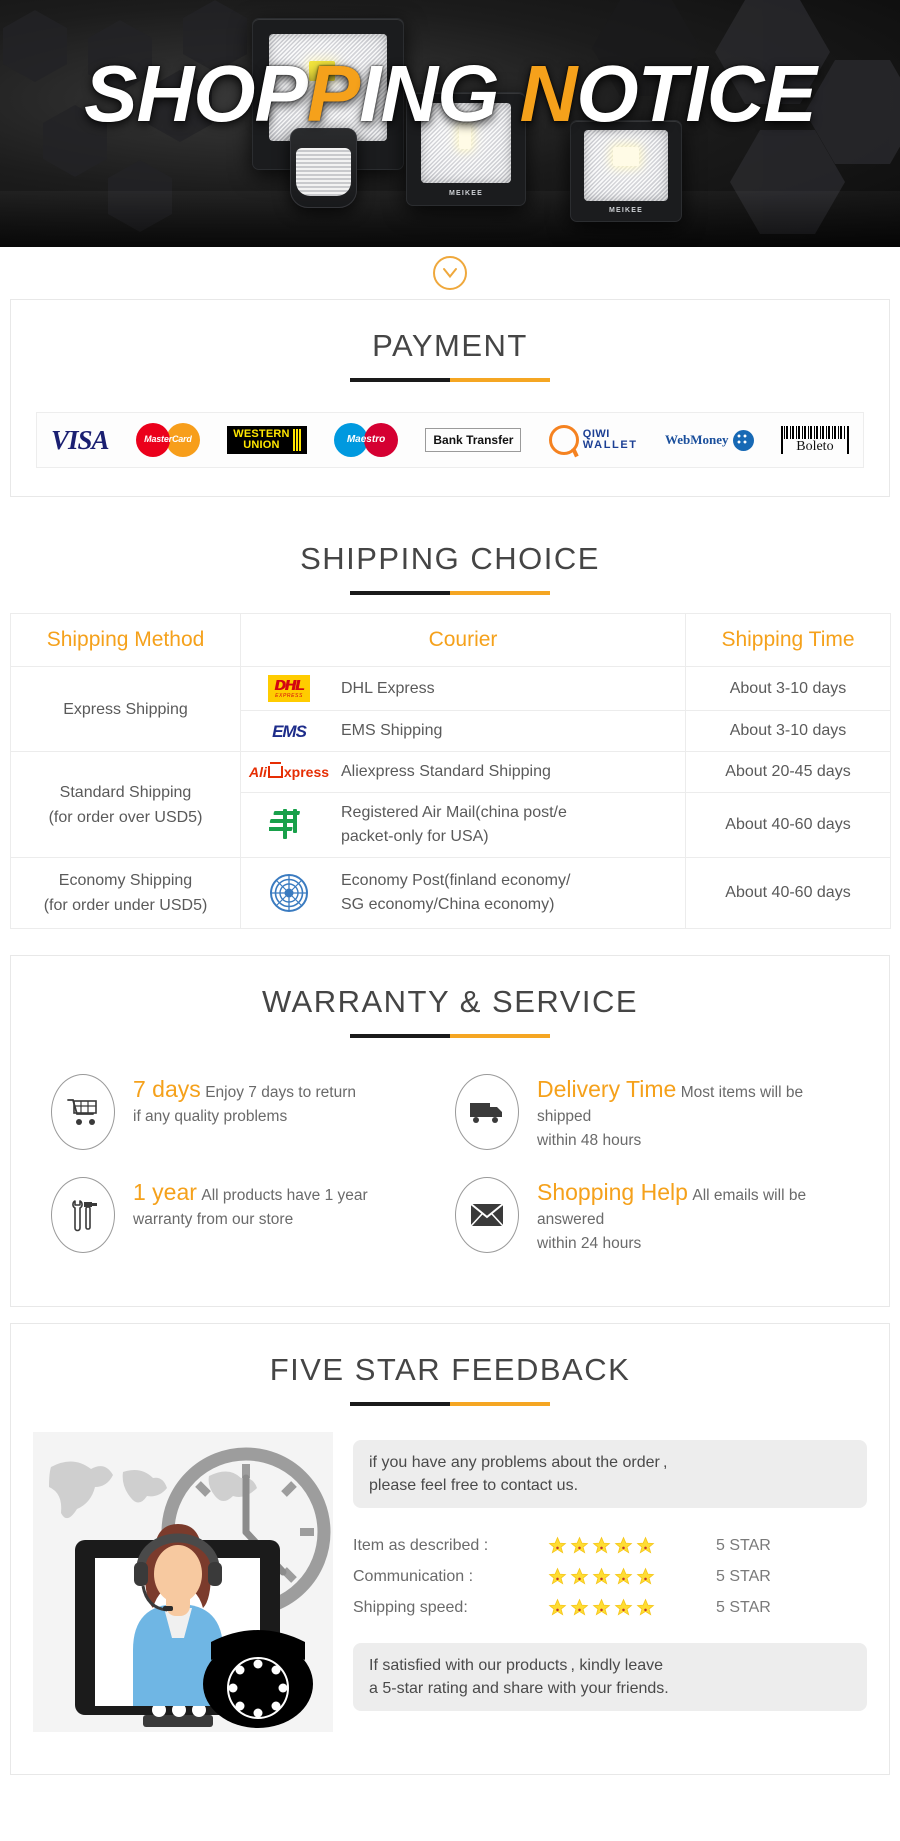 Image resolution: width=900 pixels, height=1841 pixels. What do you see at coordinates (487, 1215) in the screenshot?
I see `envelope-icon` at bounding box center [487, 1215].